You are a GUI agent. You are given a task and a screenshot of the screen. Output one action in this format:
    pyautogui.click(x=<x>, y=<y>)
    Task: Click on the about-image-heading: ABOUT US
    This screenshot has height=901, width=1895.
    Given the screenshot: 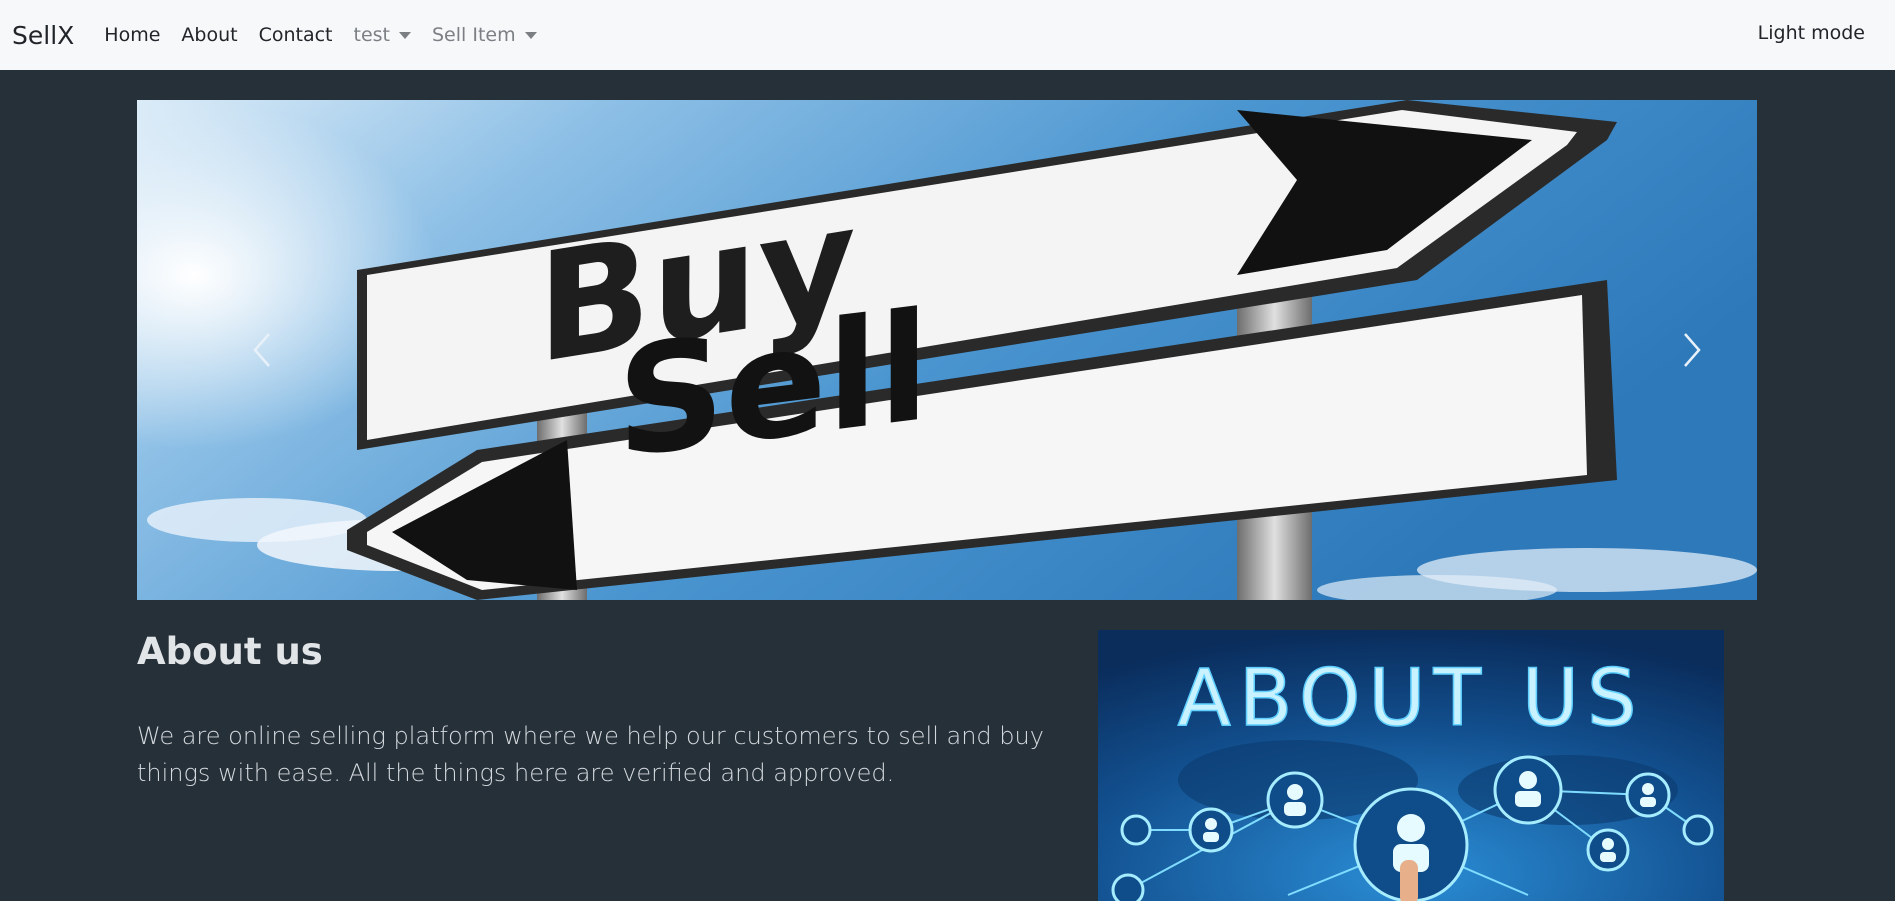 What is the action you would take?
    pyautogui.click(x=1410, y=699)
    